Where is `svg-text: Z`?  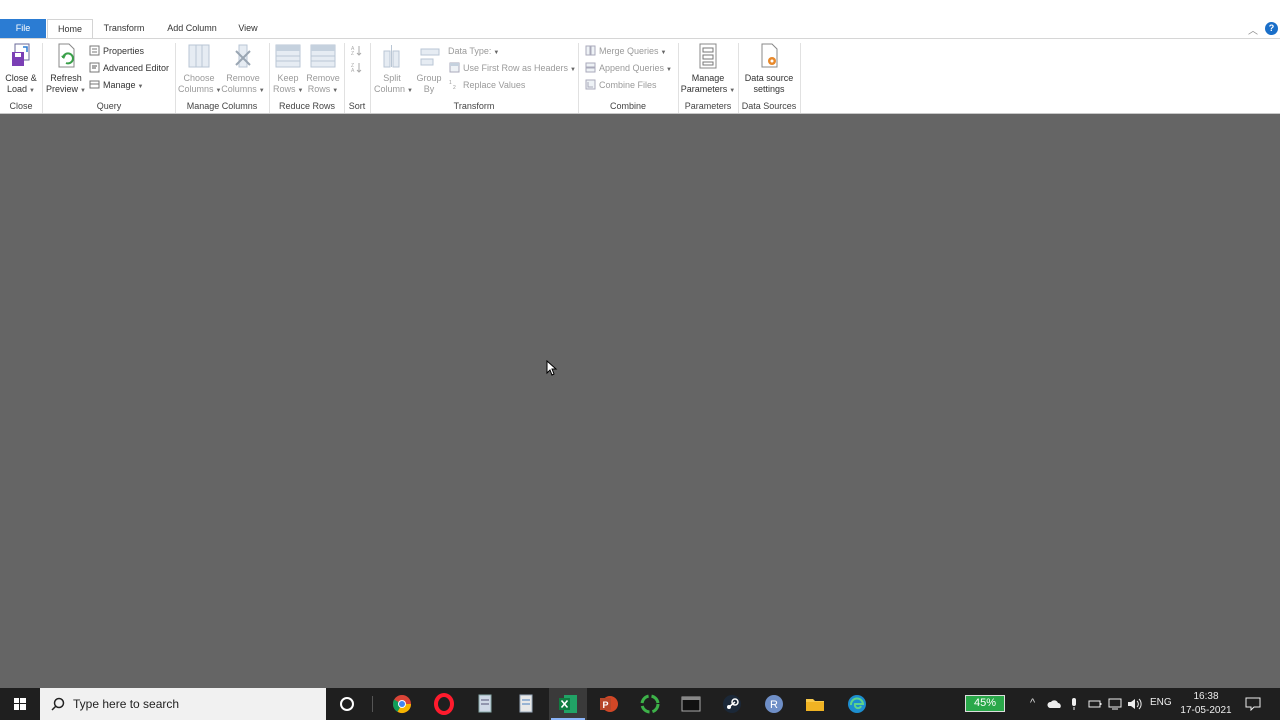
svg-text: Z is located at coordinates (352, 53).